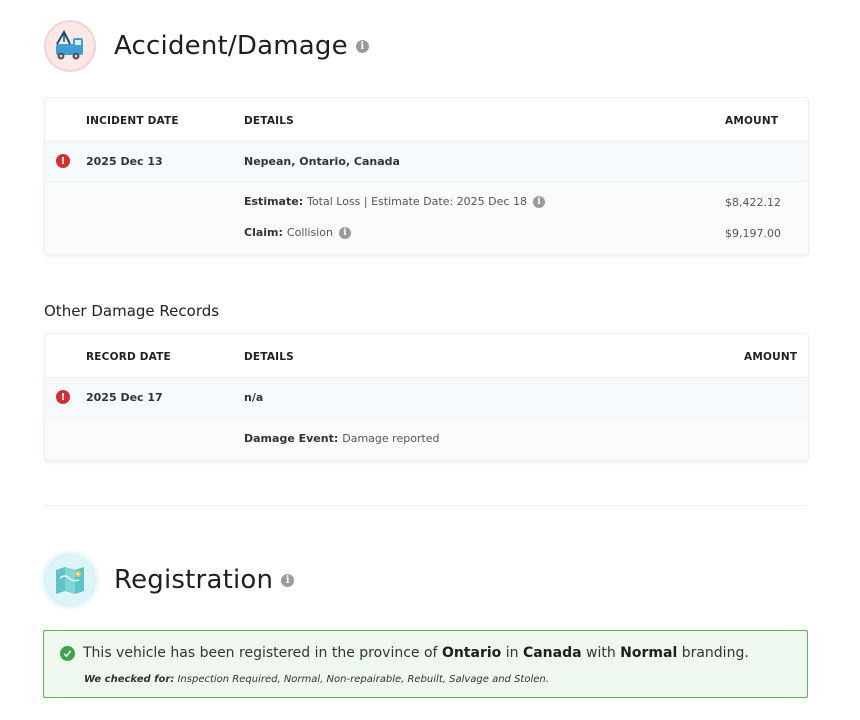 Image resolution: width=860 pixels, height=720 pixels. What do you see at coordinates (753, 202) in the screenshot?
I see `estimate-amount: $8,422.12` at bounding box center [753, 202].